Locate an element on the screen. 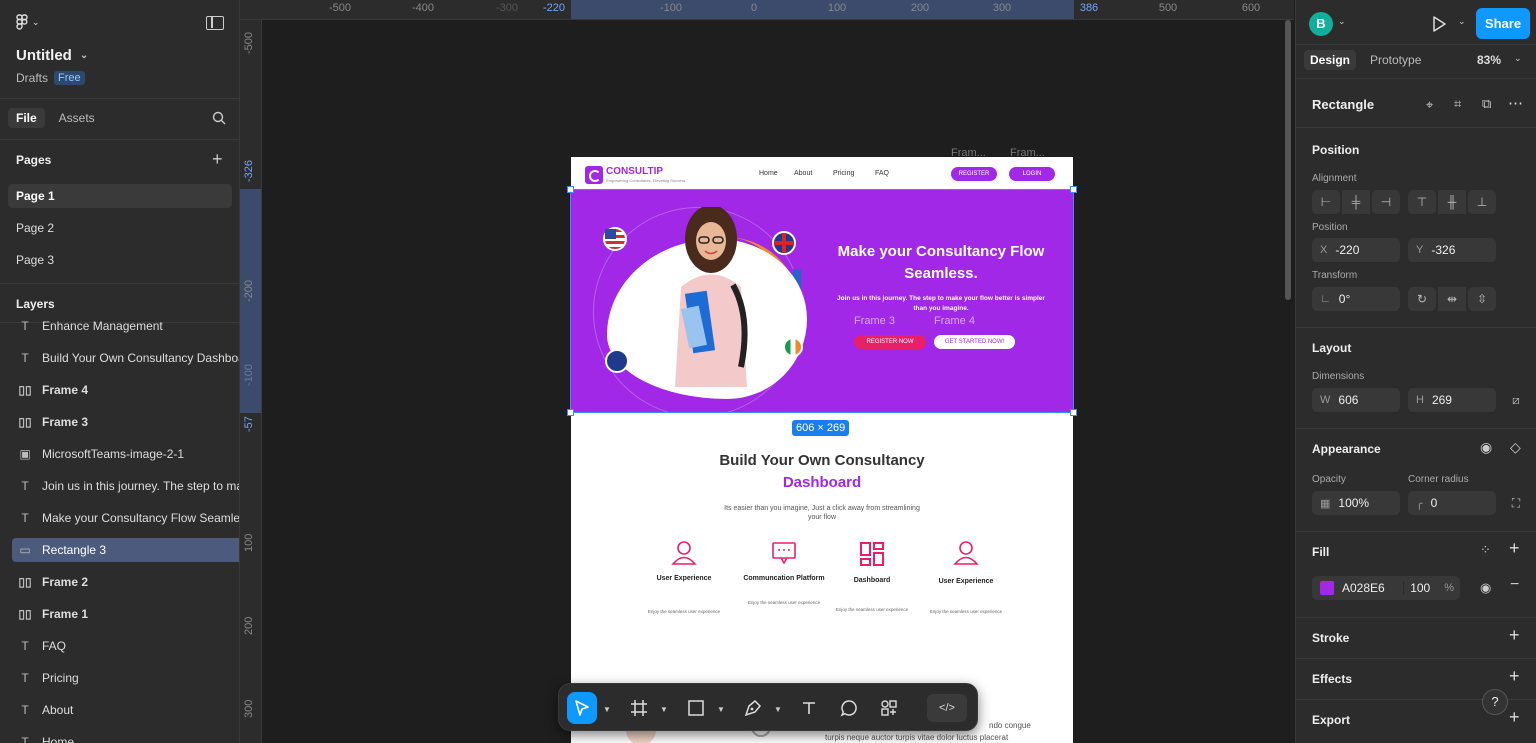  rotation-field: ∟ 0° is located at coordinates (1356, 299).